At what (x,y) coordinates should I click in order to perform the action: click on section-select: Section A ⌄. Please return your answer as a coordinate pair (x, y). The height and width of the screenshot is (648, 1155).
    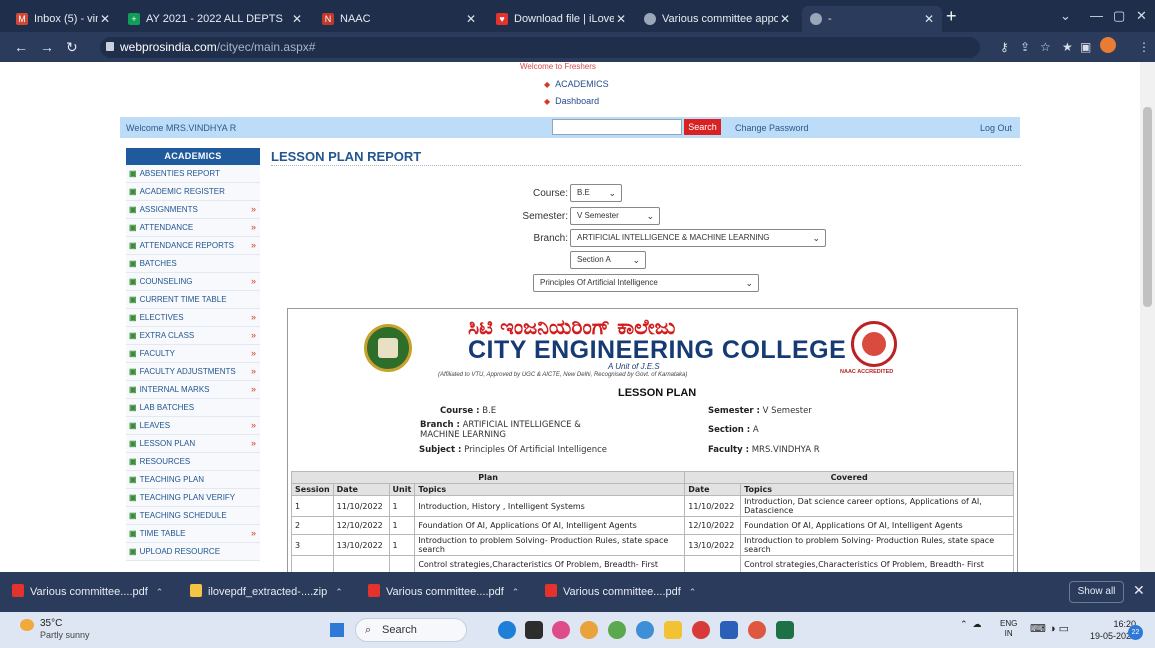
    Looking at the image, I should click on (608, 260).